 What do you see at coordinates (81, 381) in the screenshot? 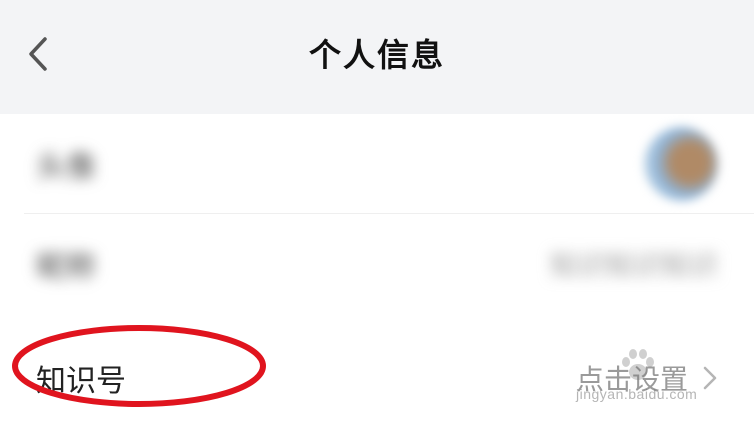
I see `knowledge-id-label: 知识号` at bounding box center [81, 381].